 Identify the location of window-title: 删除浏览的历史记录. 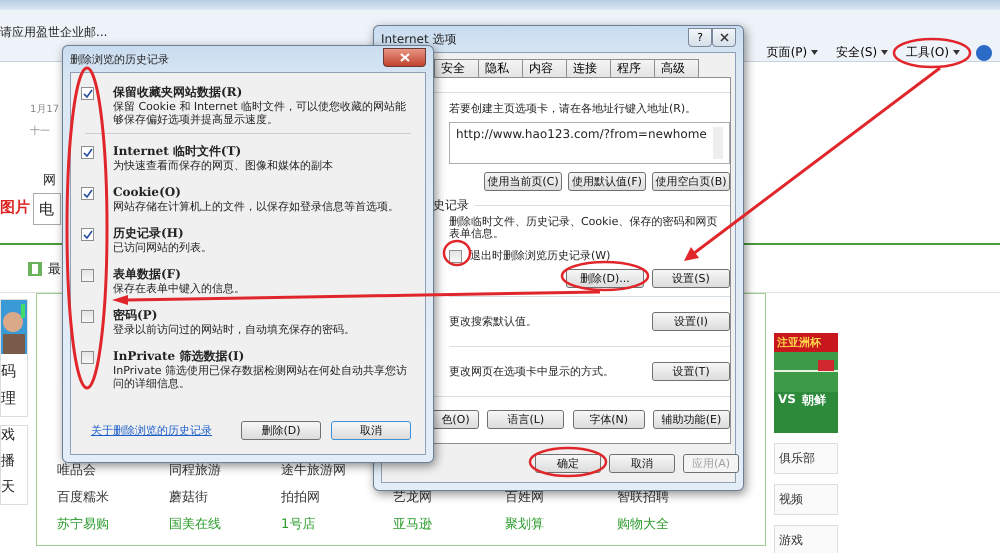
(119, 59).